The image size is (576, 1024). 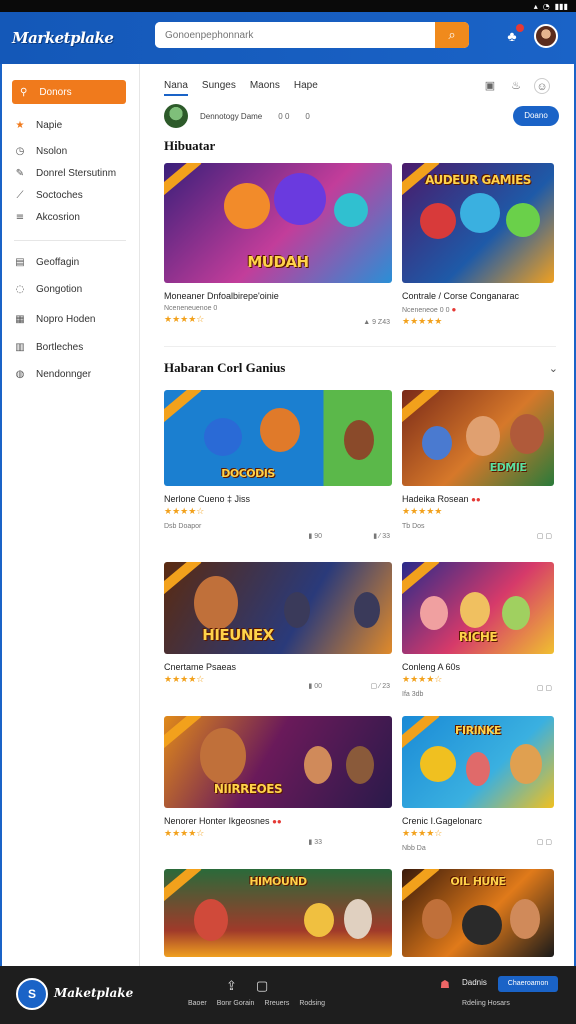 What do you see at coordinates (360, 346) in the screenshot?
I see `section-divider` at bounding box center [360, 346].